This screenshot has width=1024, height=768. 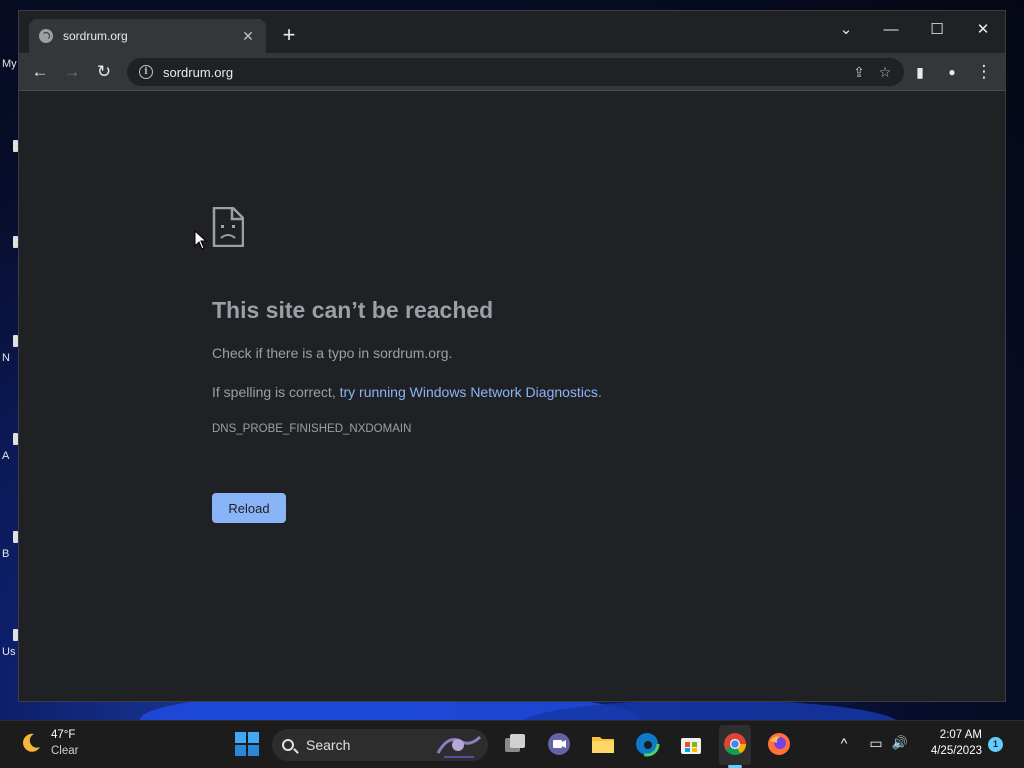 What do you see at coordinates (248, 36) in the screenshot?
I see `tab-close-icon: ✕` at bounding box center [248, 36].